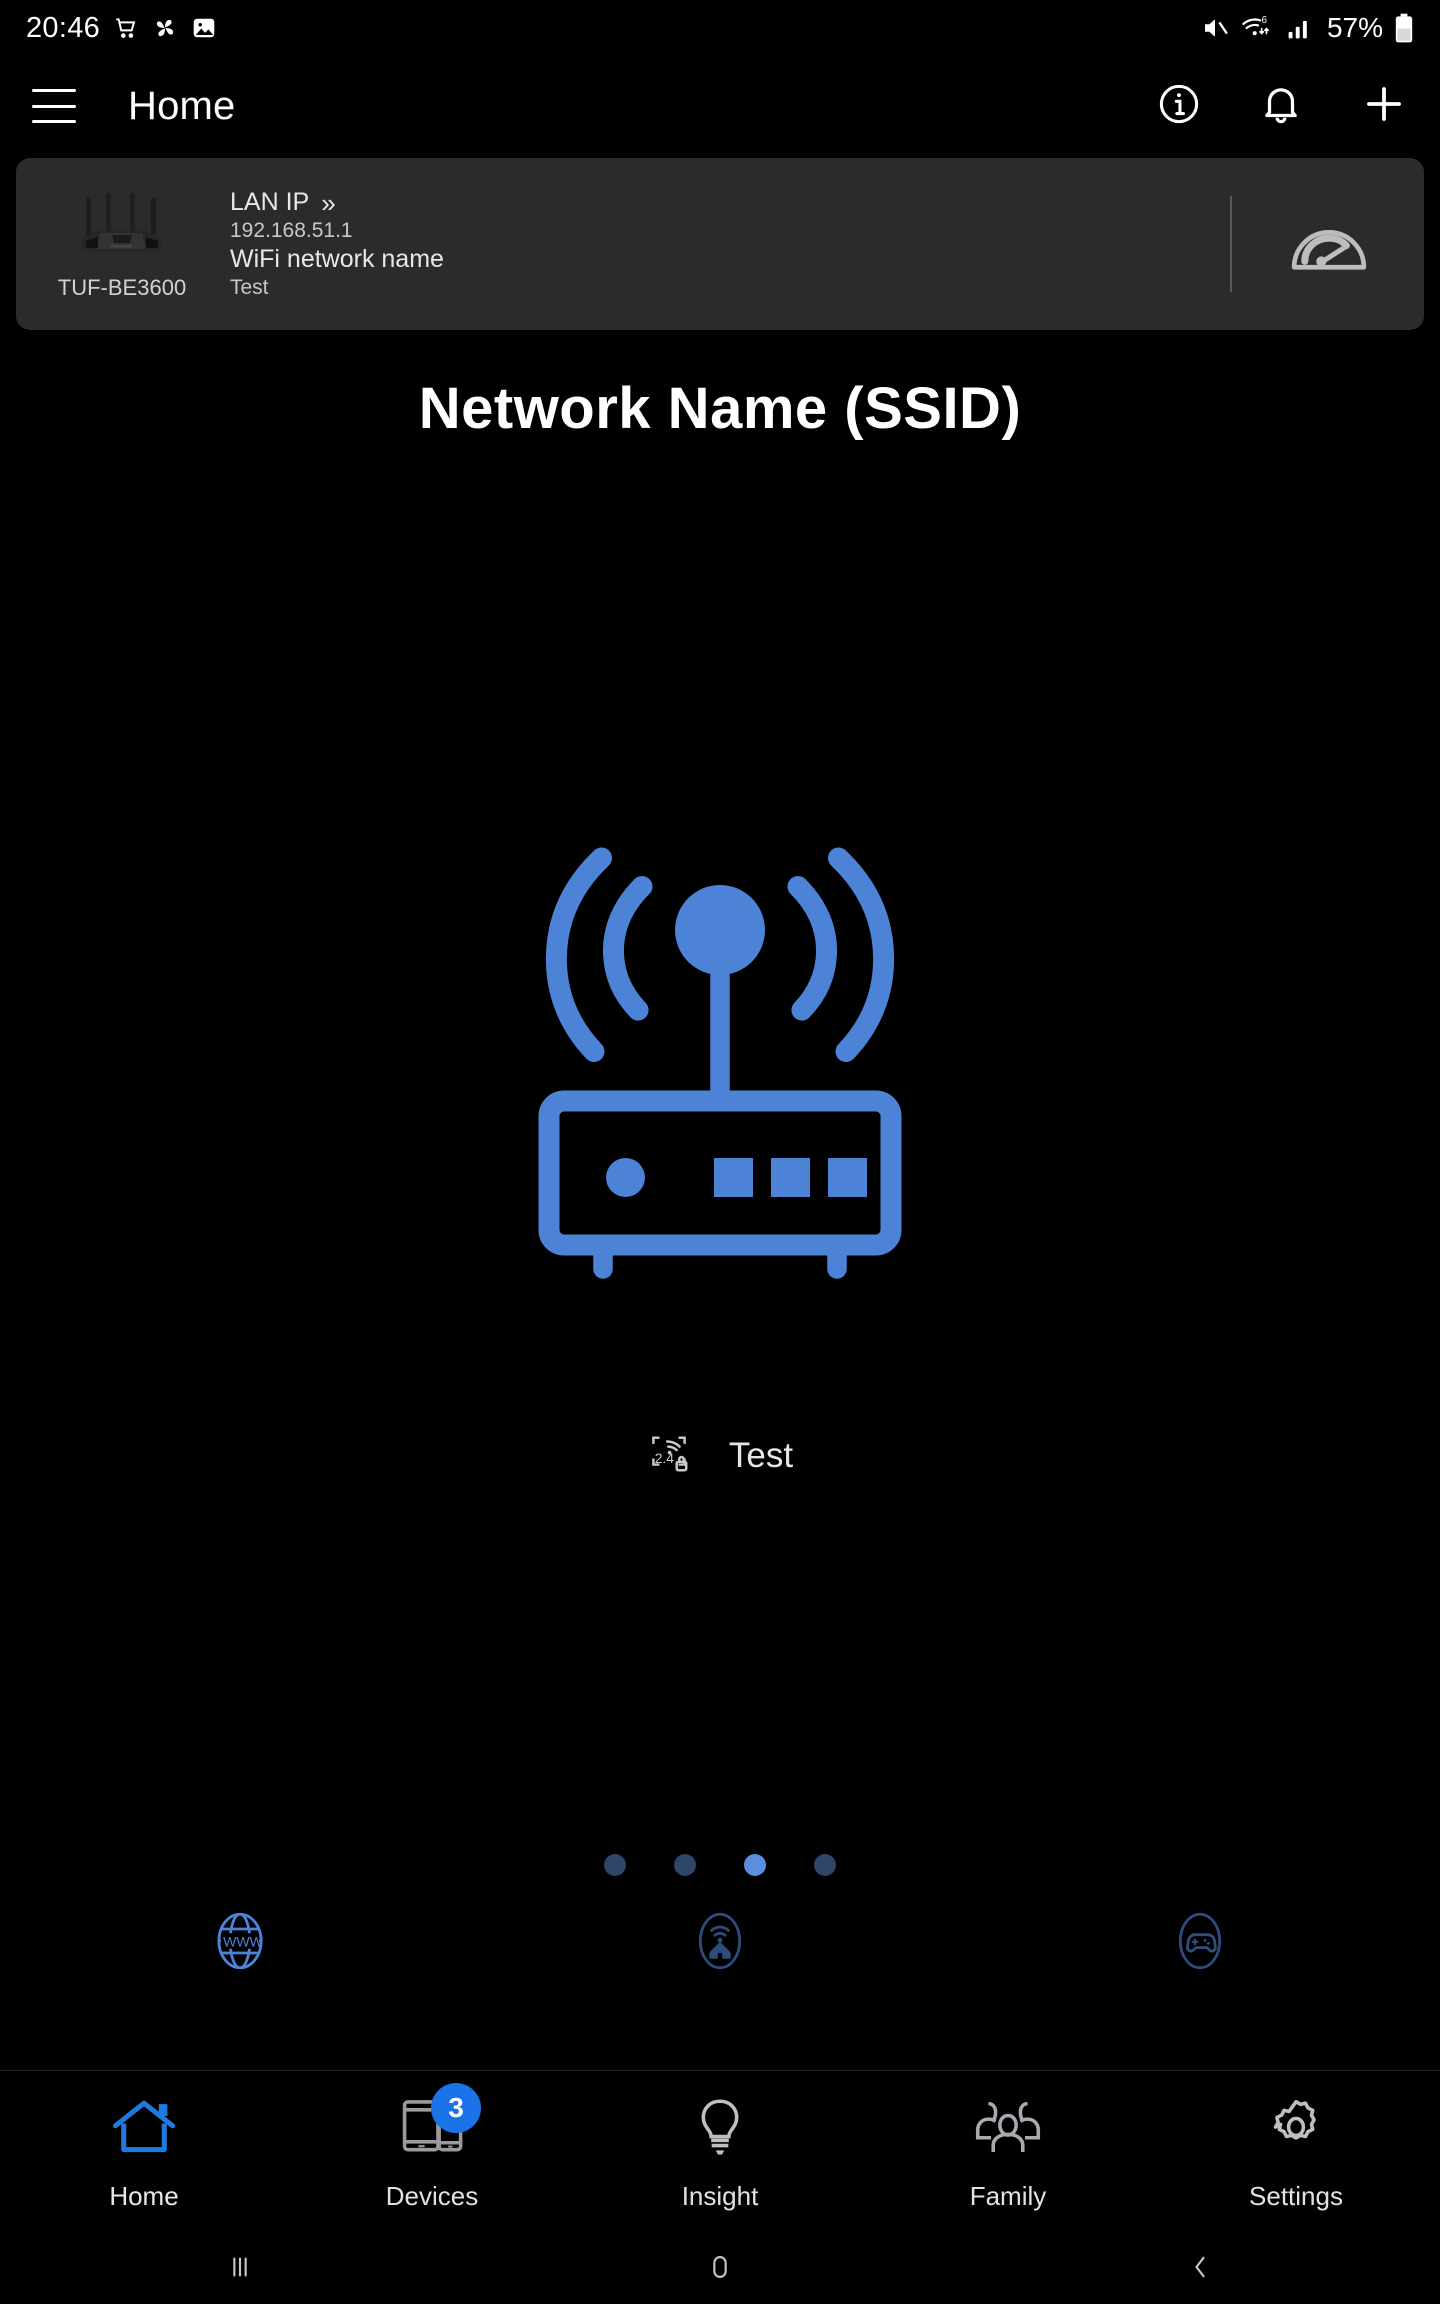  Describe the element at coordinates (122, 287) in the screenshot. I see `router-model-label: TUF-BE3600` at that location.